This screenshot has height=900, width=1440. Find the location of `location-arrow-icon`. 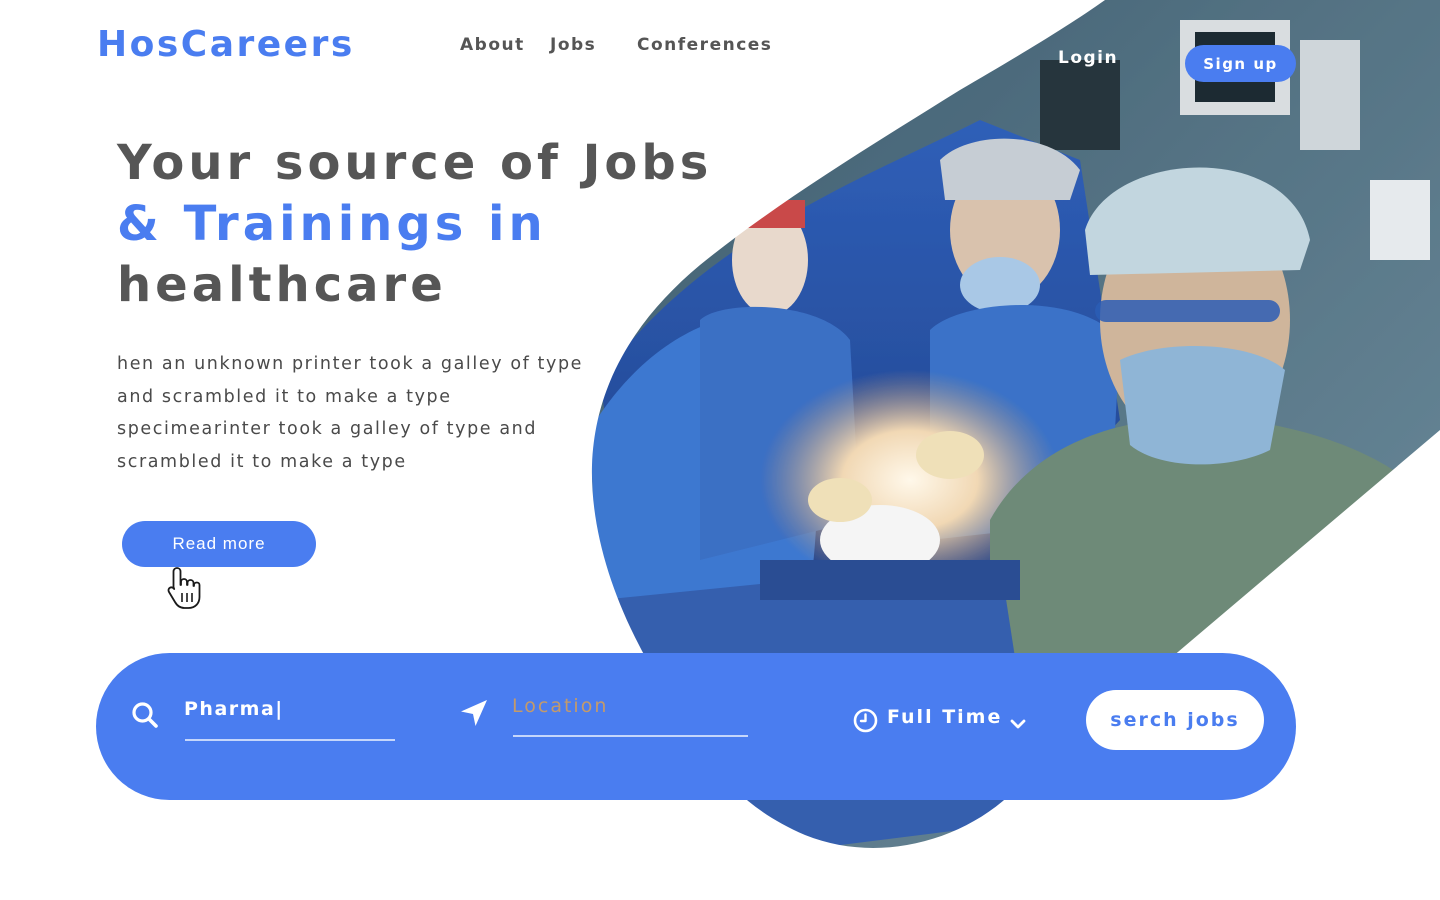

location-arrow-icon is located at coordinates (474, 713).